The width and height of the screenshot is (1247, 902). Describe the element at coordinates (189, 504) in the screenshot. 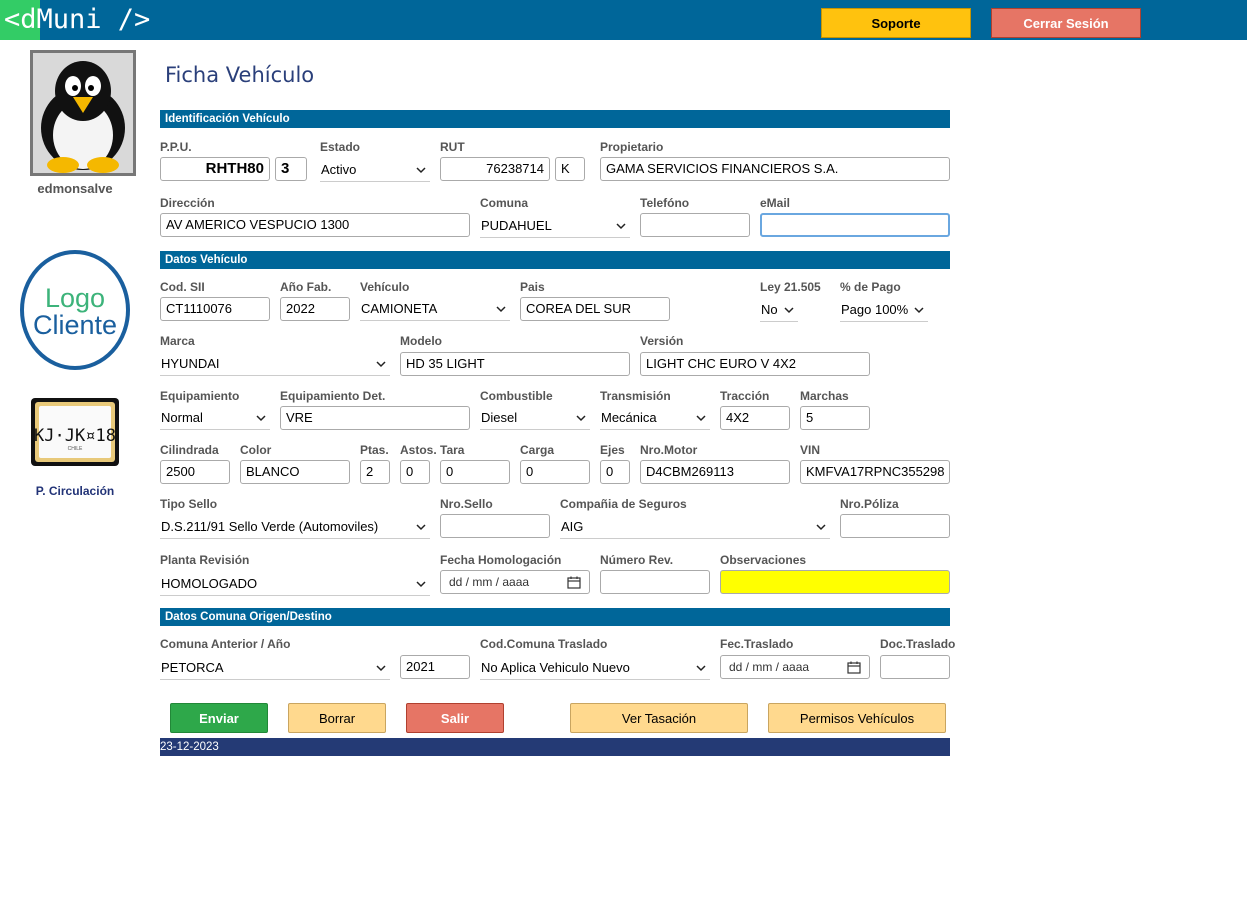

I see `sello-label: Tipo Sello` at that location.